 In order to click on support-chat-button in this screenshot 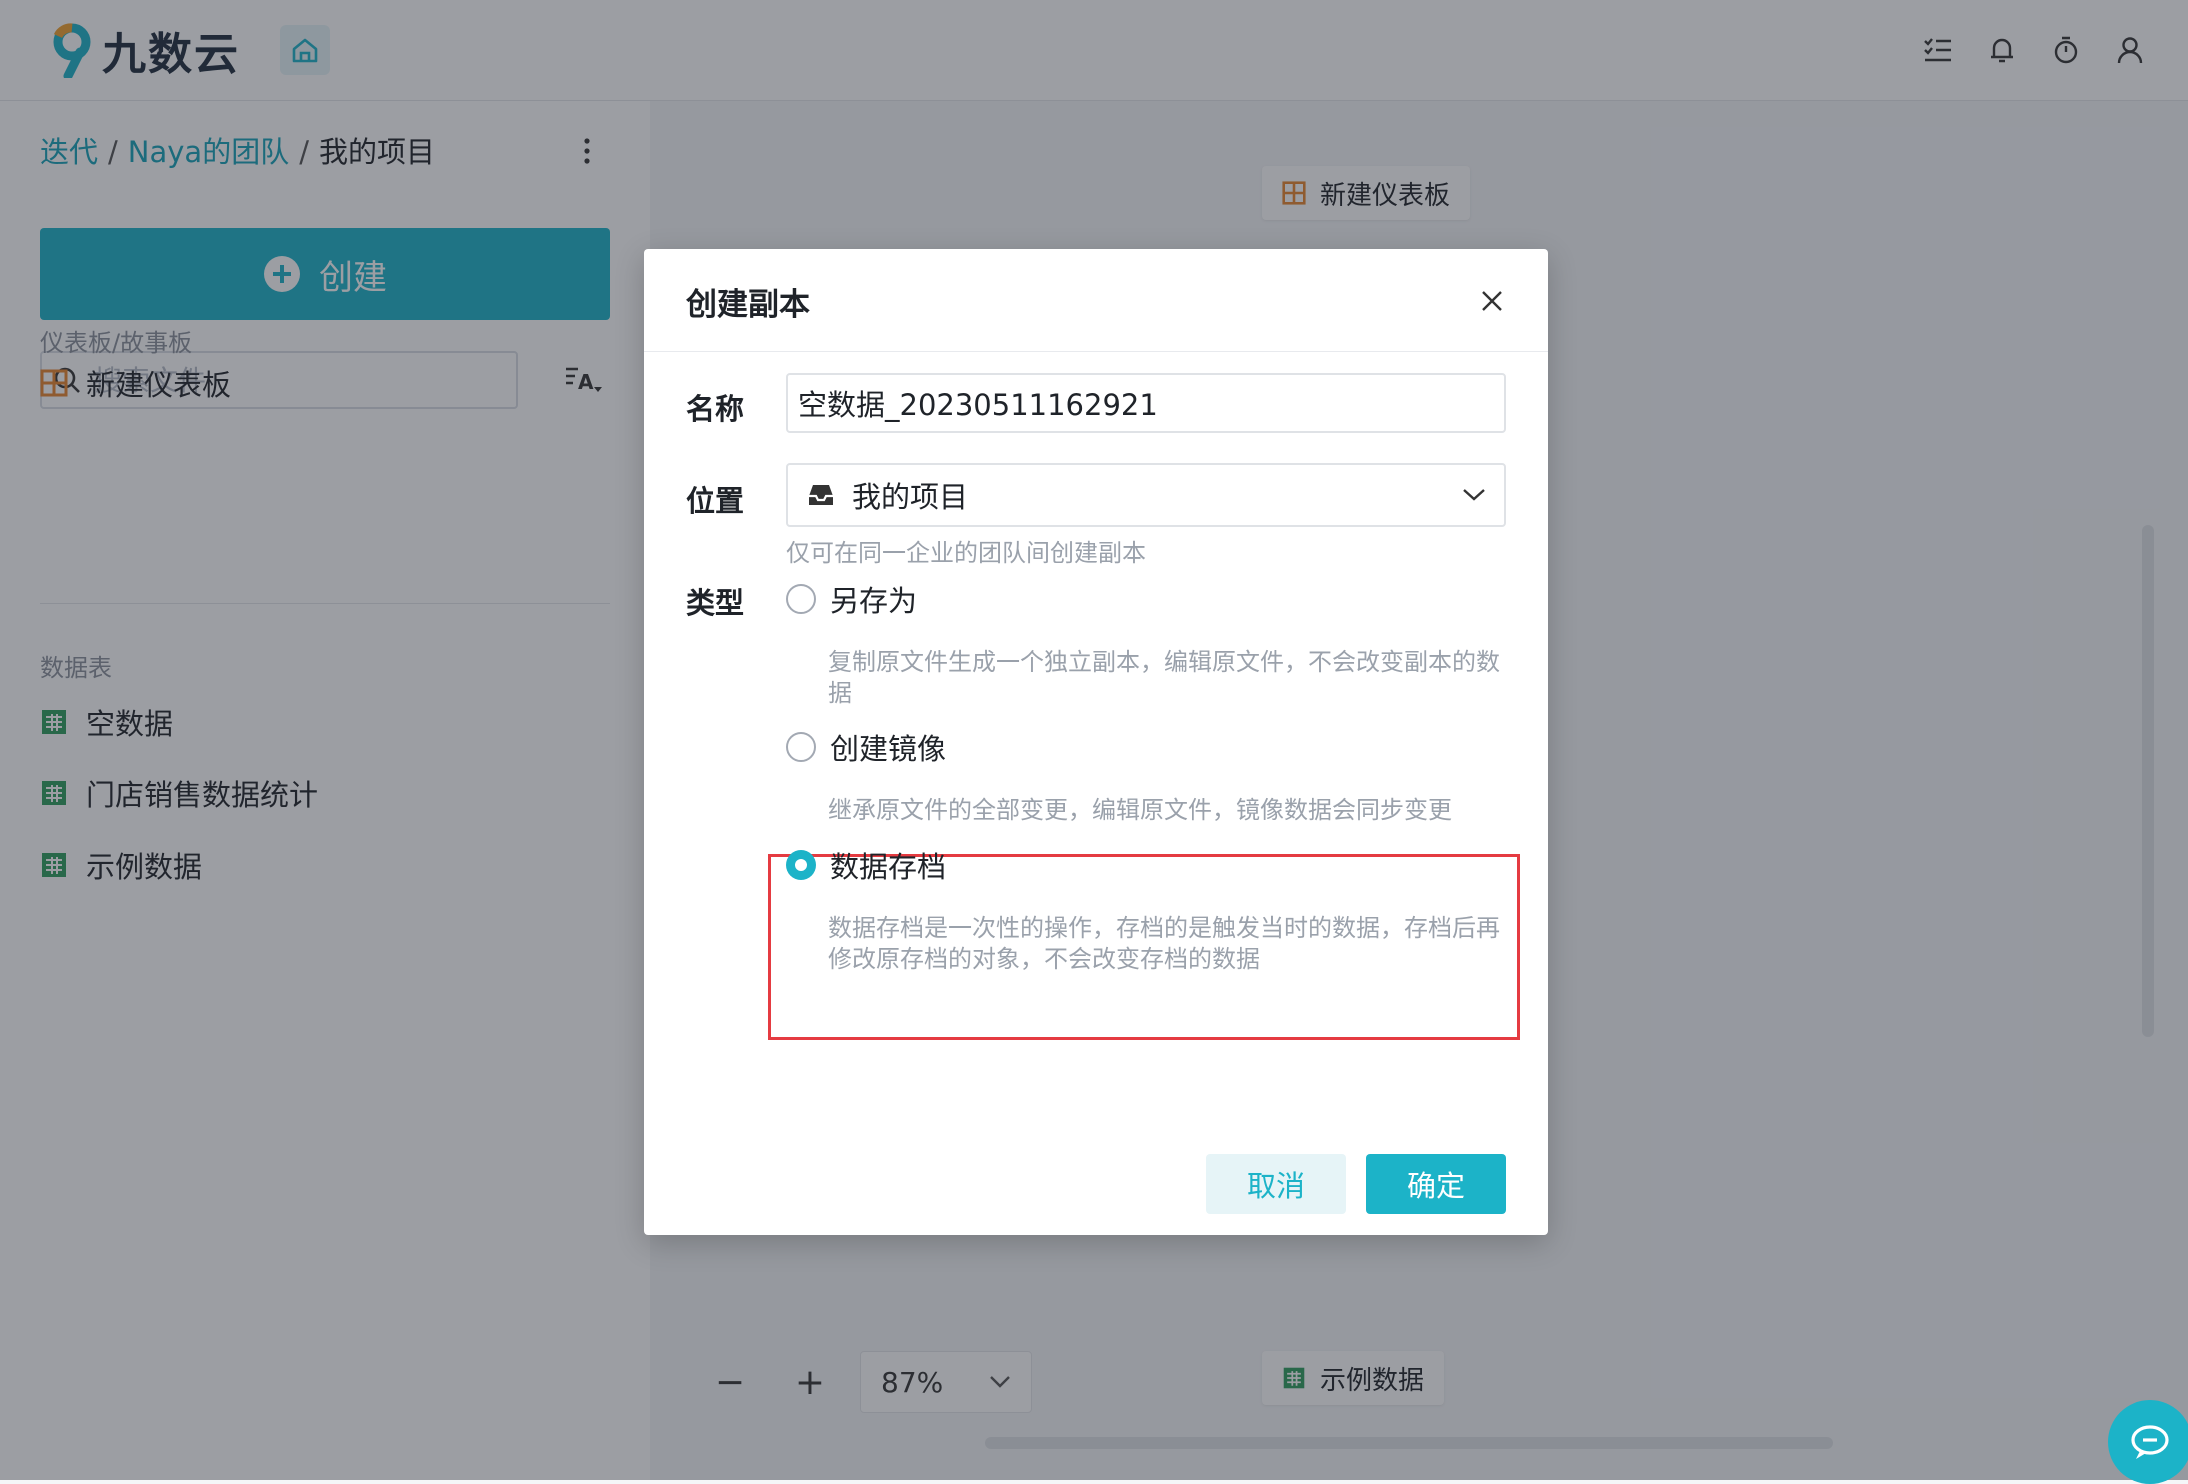, I will do `click(2148, 1442)`.